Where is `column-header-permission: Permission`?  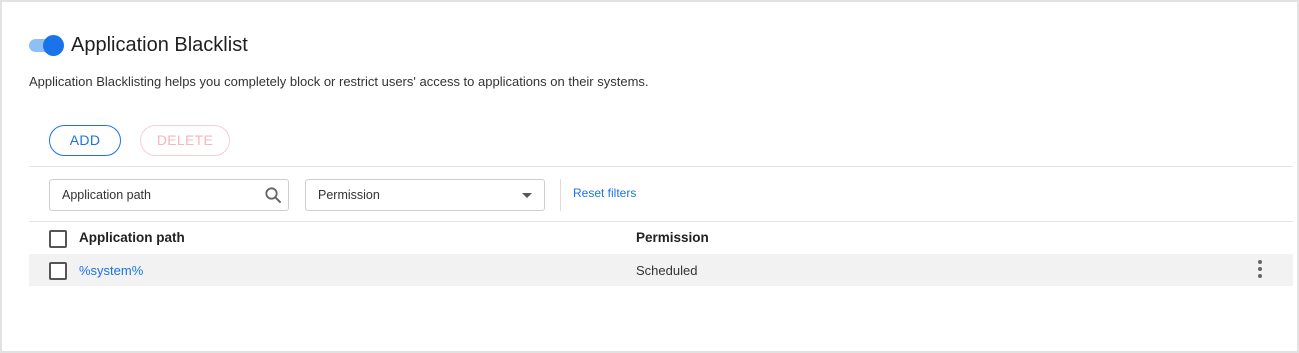
column-header-permission: Permission is located at coordinates (672, 238).